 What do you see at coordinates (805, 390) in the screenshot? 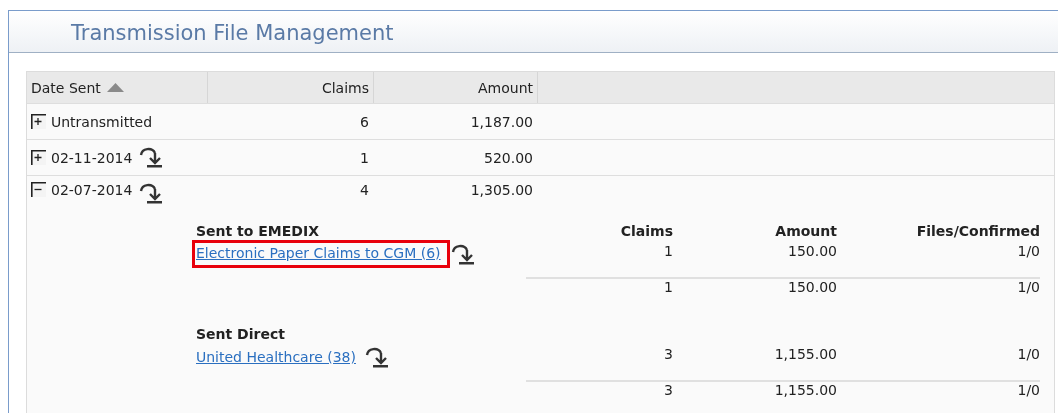
I see `total-amount: 1,155.00` at bounding box center [805, 390].